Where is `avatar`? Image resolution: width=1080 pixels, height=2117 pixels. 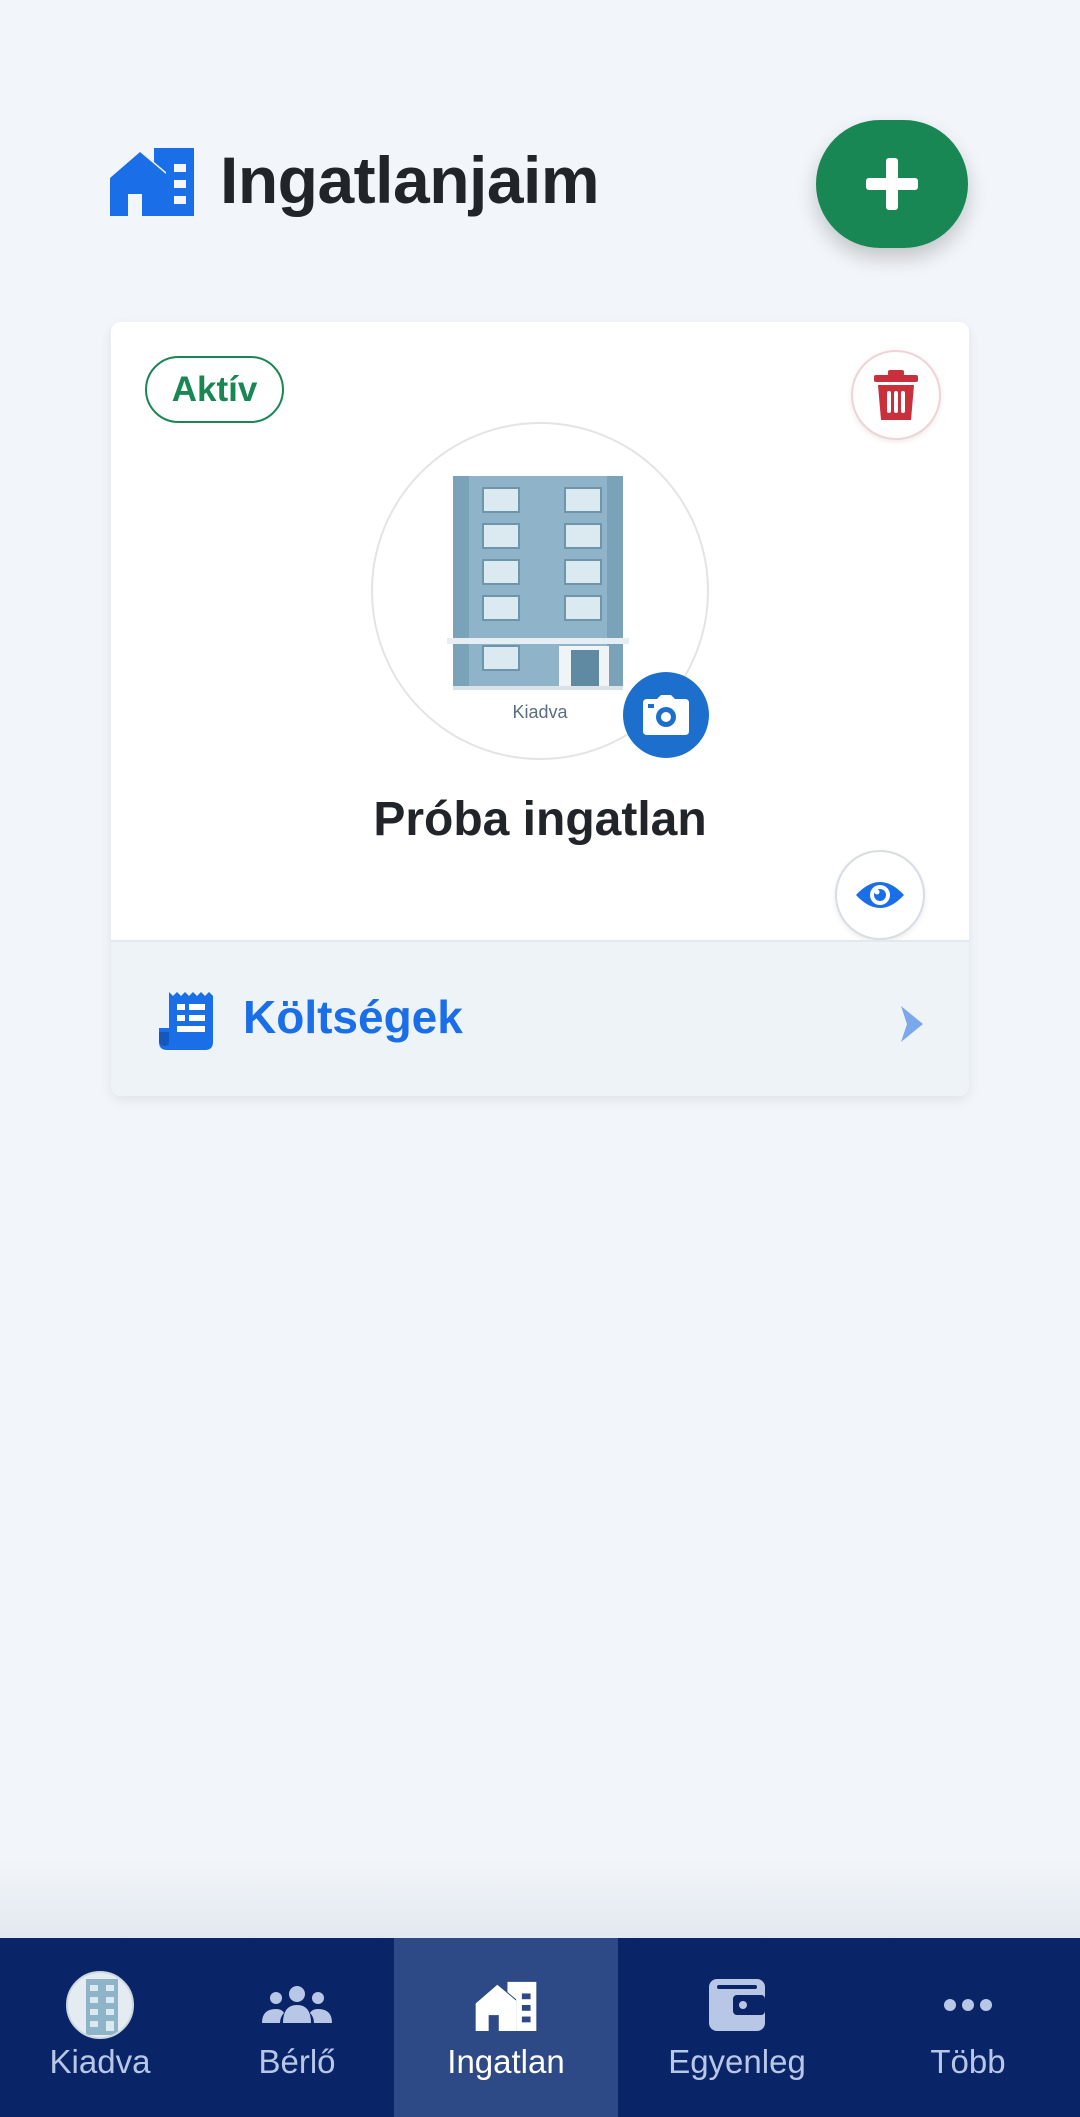 avatar is located at coordinates (100, 2004).